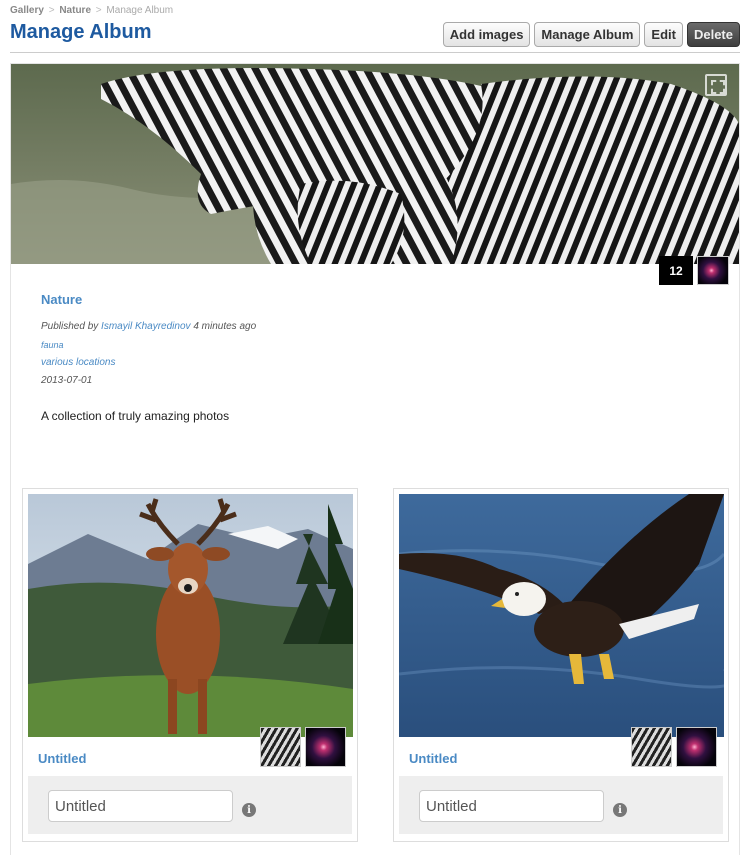 This screenshot has height=855, width=750. What do you see at coordinates (67, 380) in the screenshot?
I see `album-date: 2013-07-01` at bounding box center [67, 380].